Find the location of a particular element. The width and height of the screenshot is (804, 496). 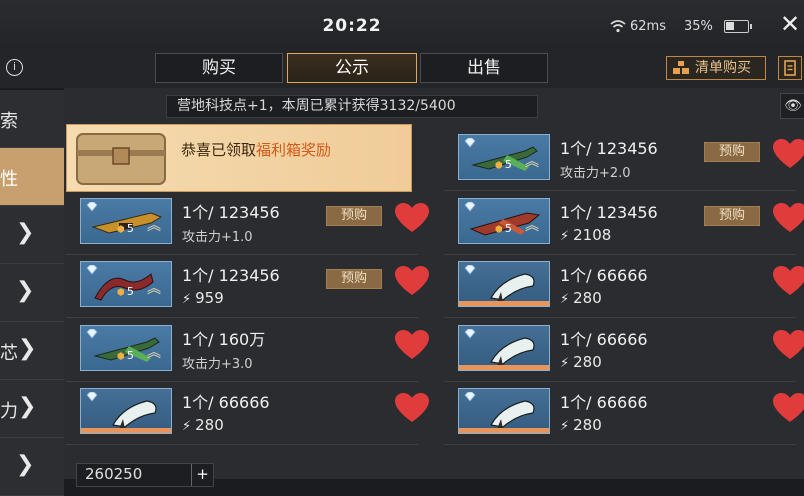

item-row: 5︽1个/ 123456⚡959预购 is located at coordinates (247, 287).